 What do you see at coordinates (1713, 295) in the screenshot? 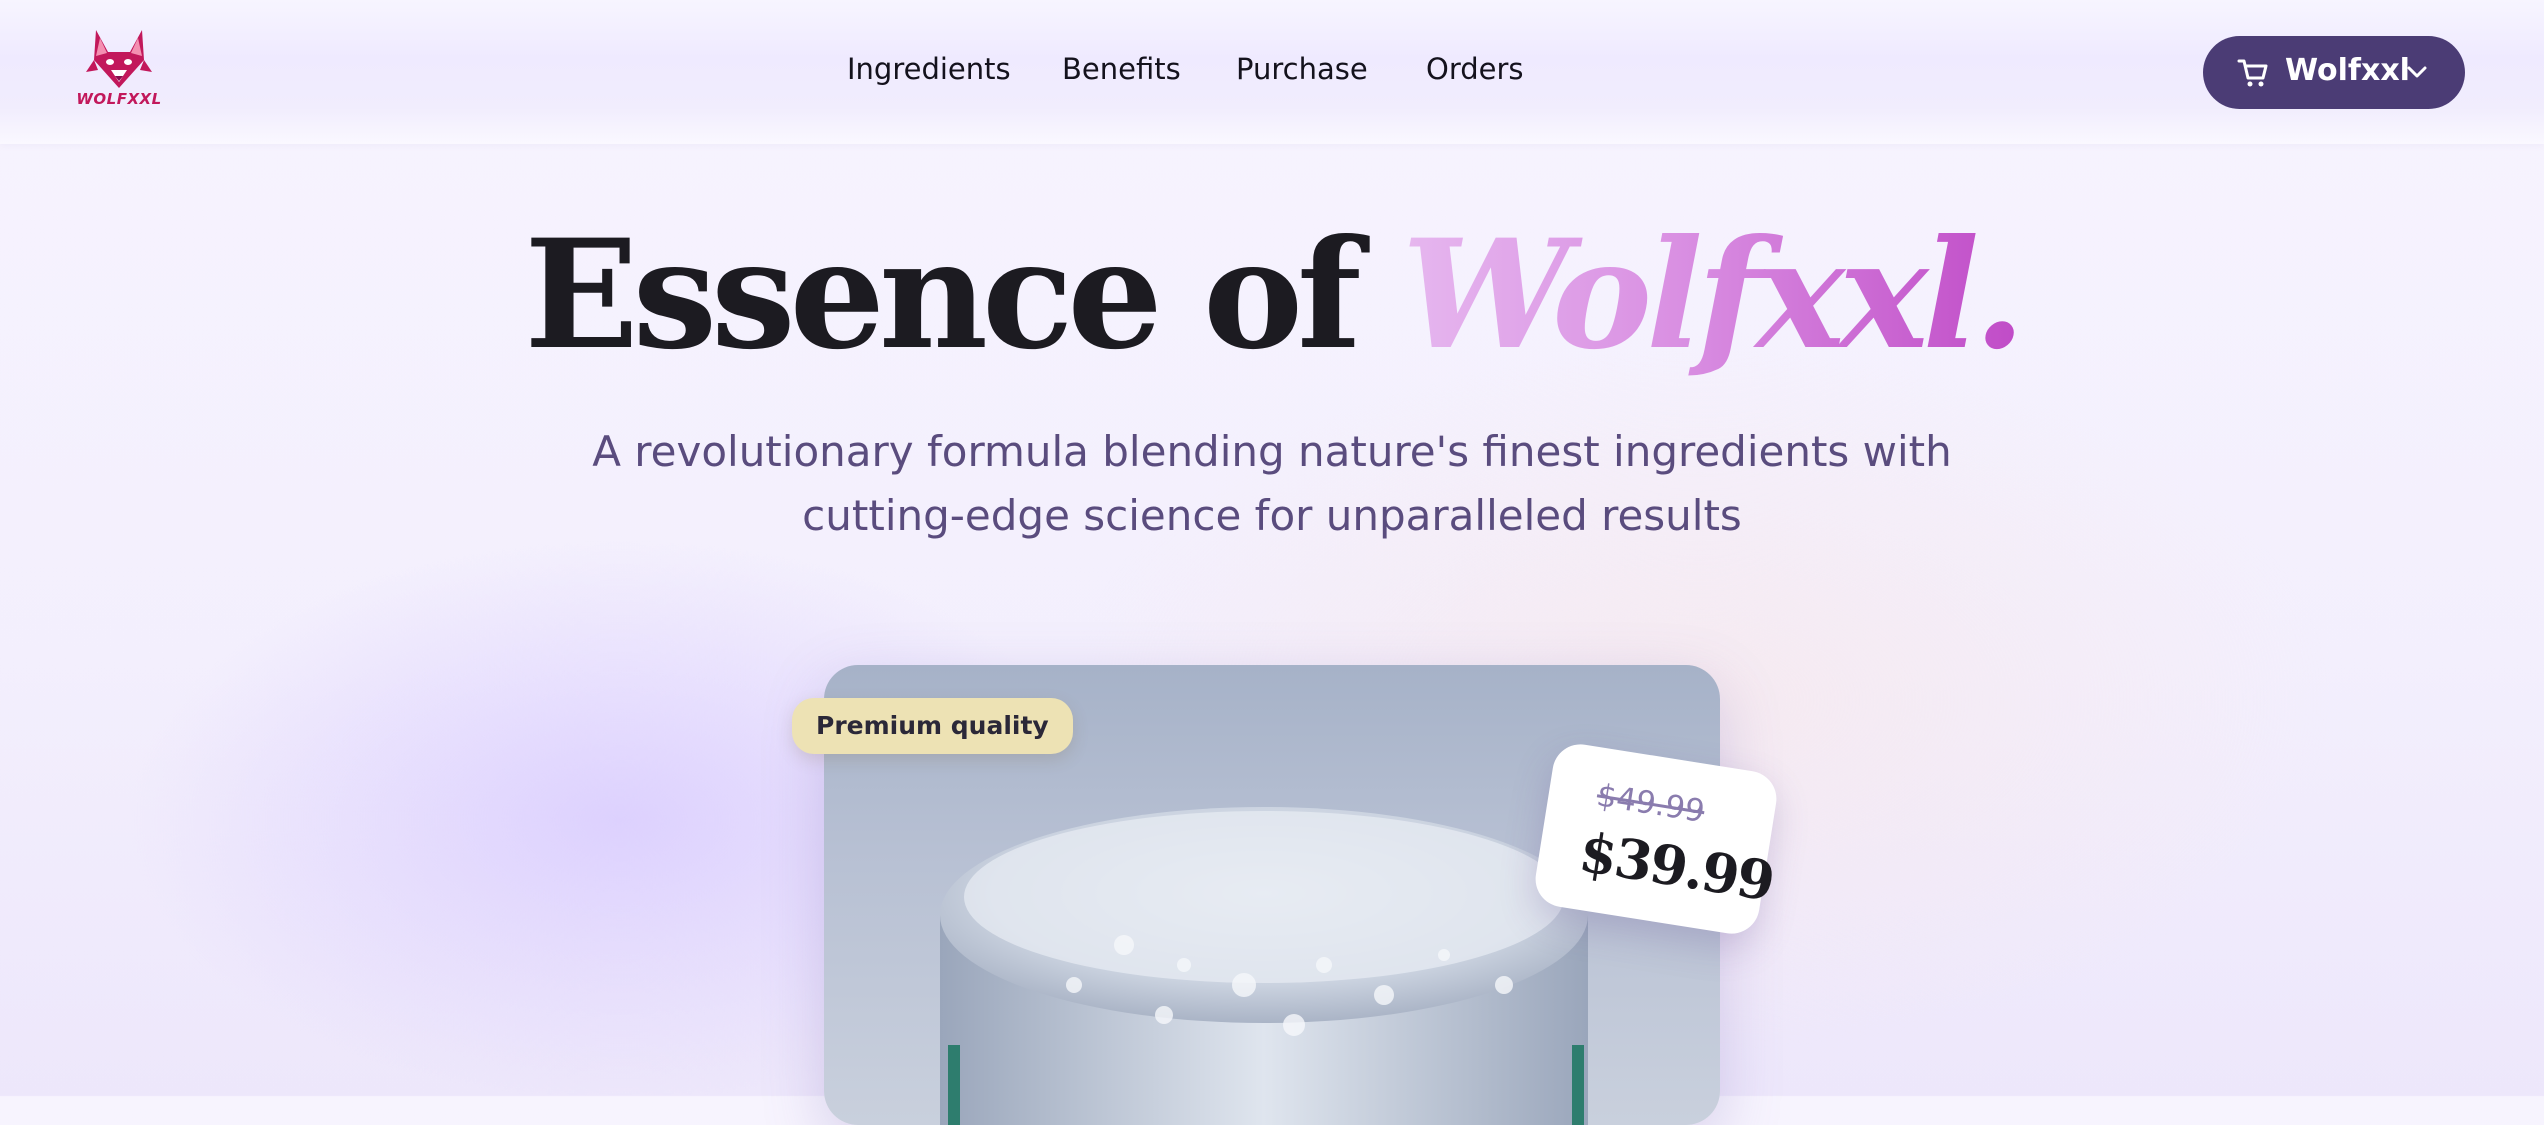
I see `hero-title-accent: Wolfxxl.` at bounding box center [1713, 295].